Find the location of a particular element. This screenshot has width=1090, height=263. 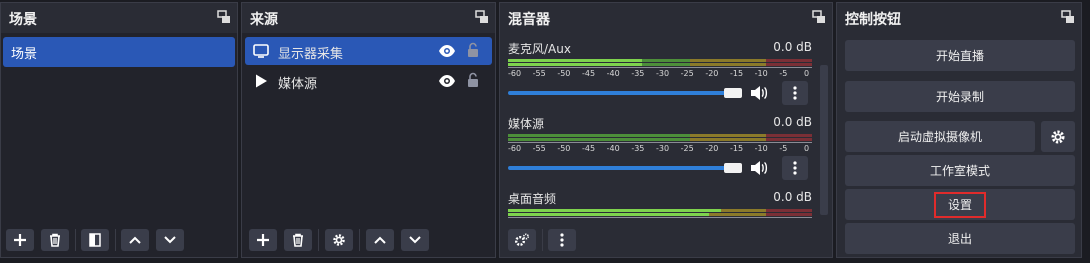

settings-label: 设置 is located at coordinates (959, 204).